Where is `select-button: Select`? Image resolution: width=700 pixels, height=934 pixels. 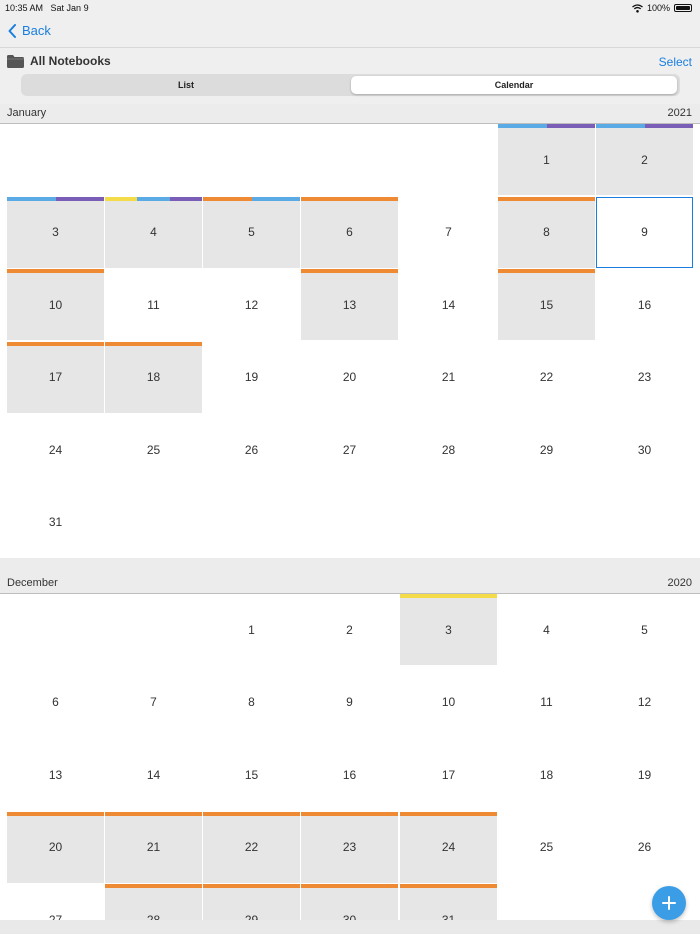 select-button: Select is located at coordinates (675, 62).